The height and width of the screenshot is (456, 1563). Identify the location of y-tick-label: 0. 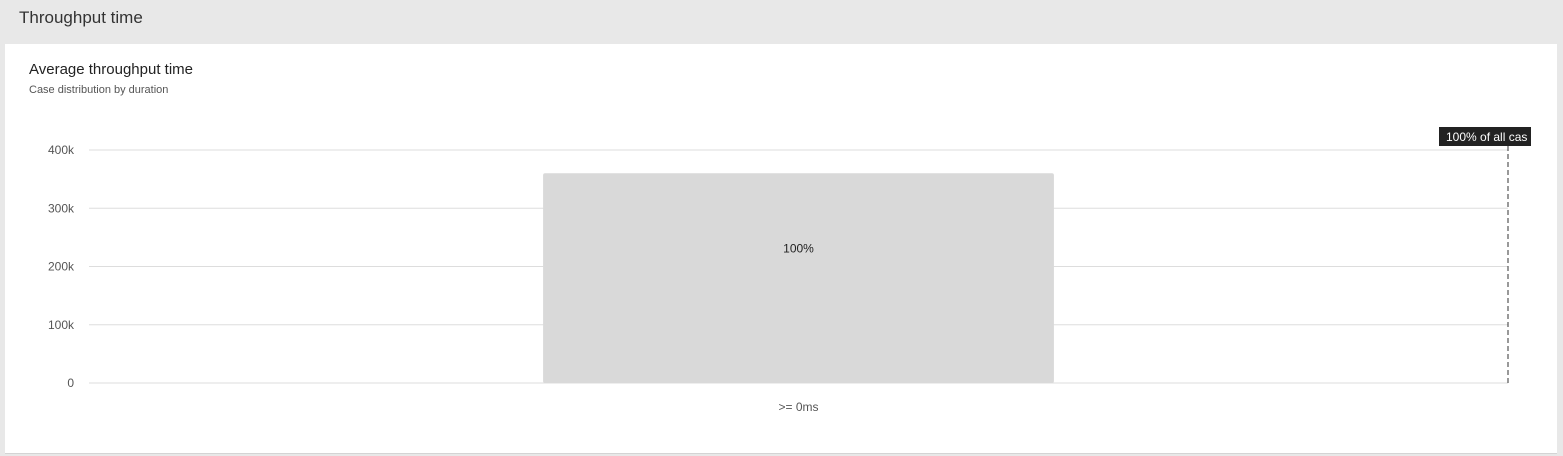
(70, 383).